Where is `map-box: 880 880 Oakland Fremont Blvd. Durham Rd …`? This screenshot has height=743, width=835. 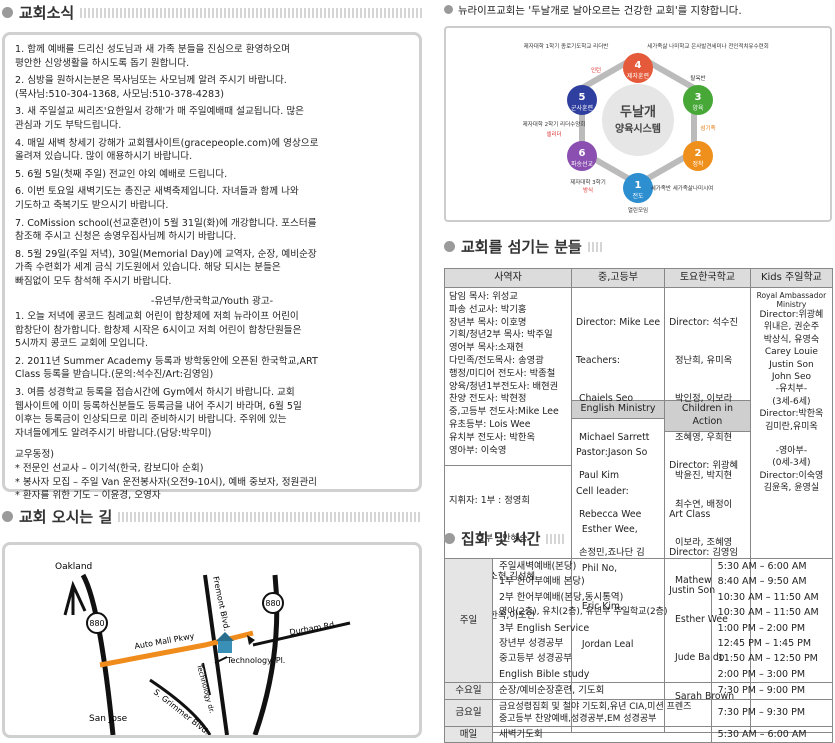 map-box: 880 880 Oakland Fremont Blvd. Durham Rd … is located at coordinates (212, 640).